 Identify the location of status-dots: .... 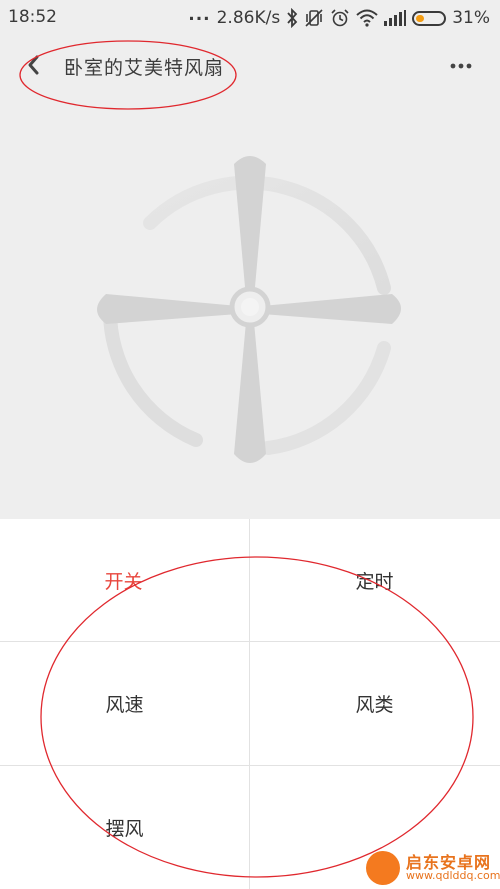
(199, 15).